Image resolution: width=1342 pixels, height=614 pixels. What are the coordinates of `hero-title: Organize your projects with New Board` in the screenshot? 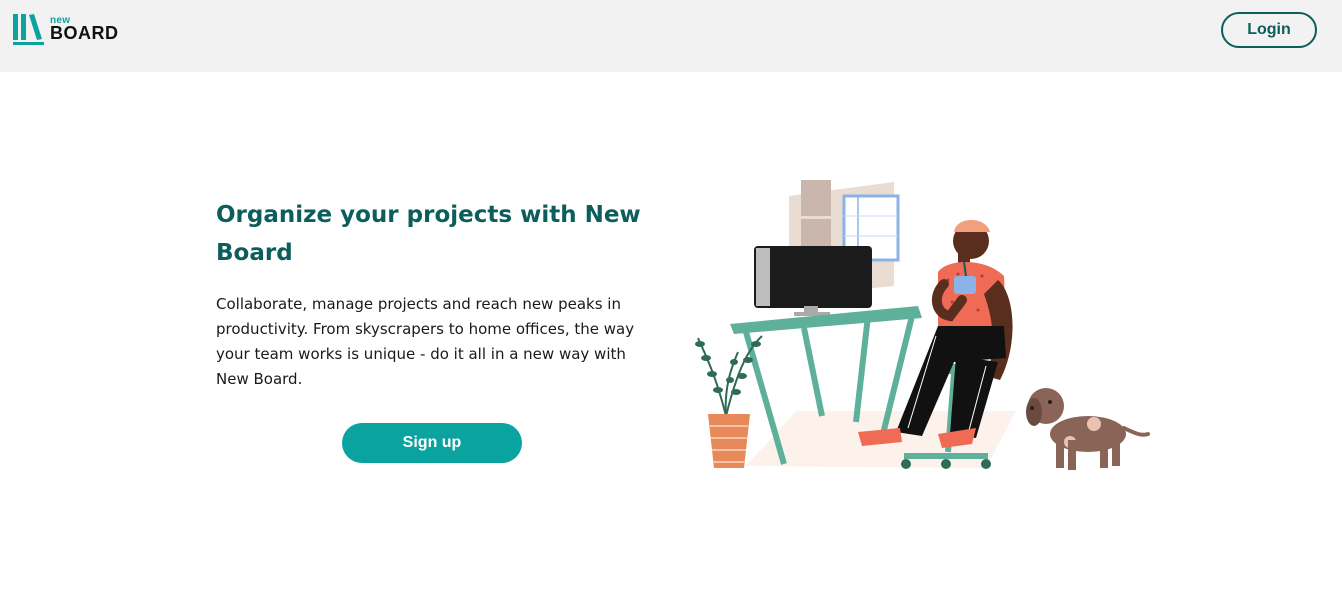 It's located at (428, 234).